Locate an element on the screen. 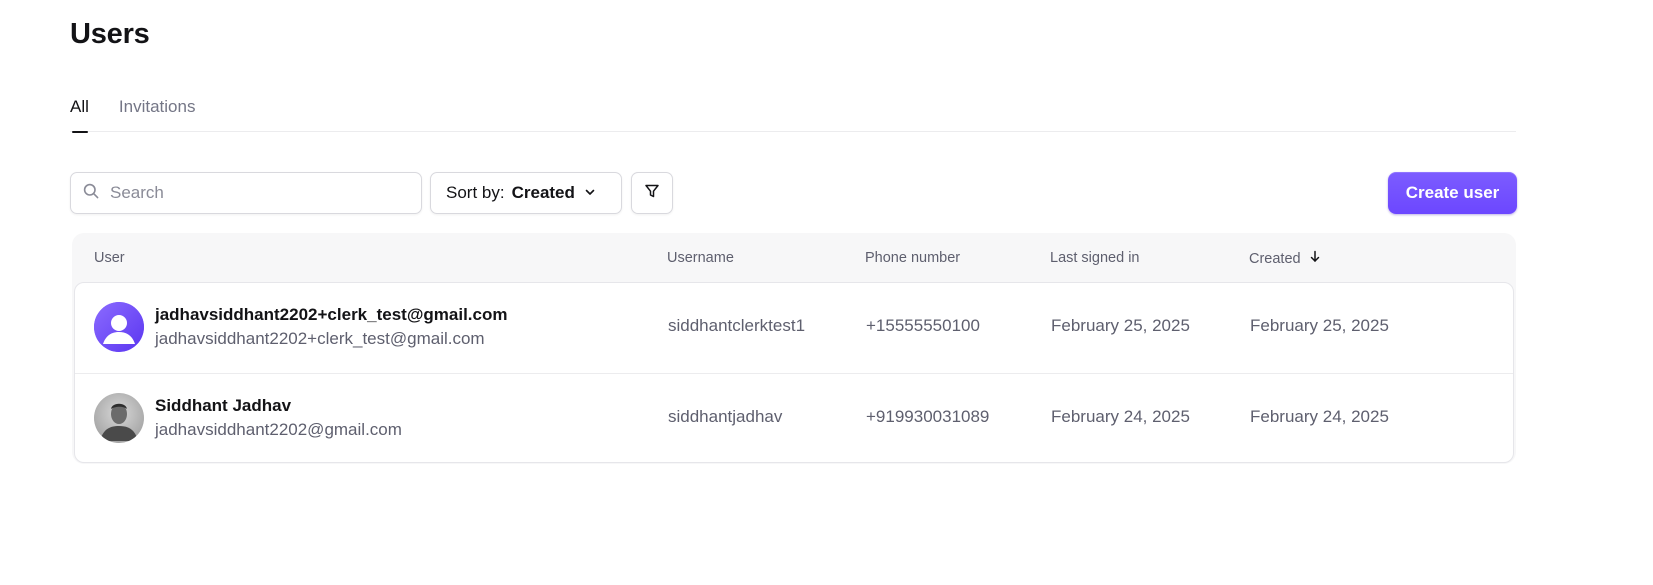 This screenshot has width=1653, height=585. page-title: Users is located at coordinates (110, 34).